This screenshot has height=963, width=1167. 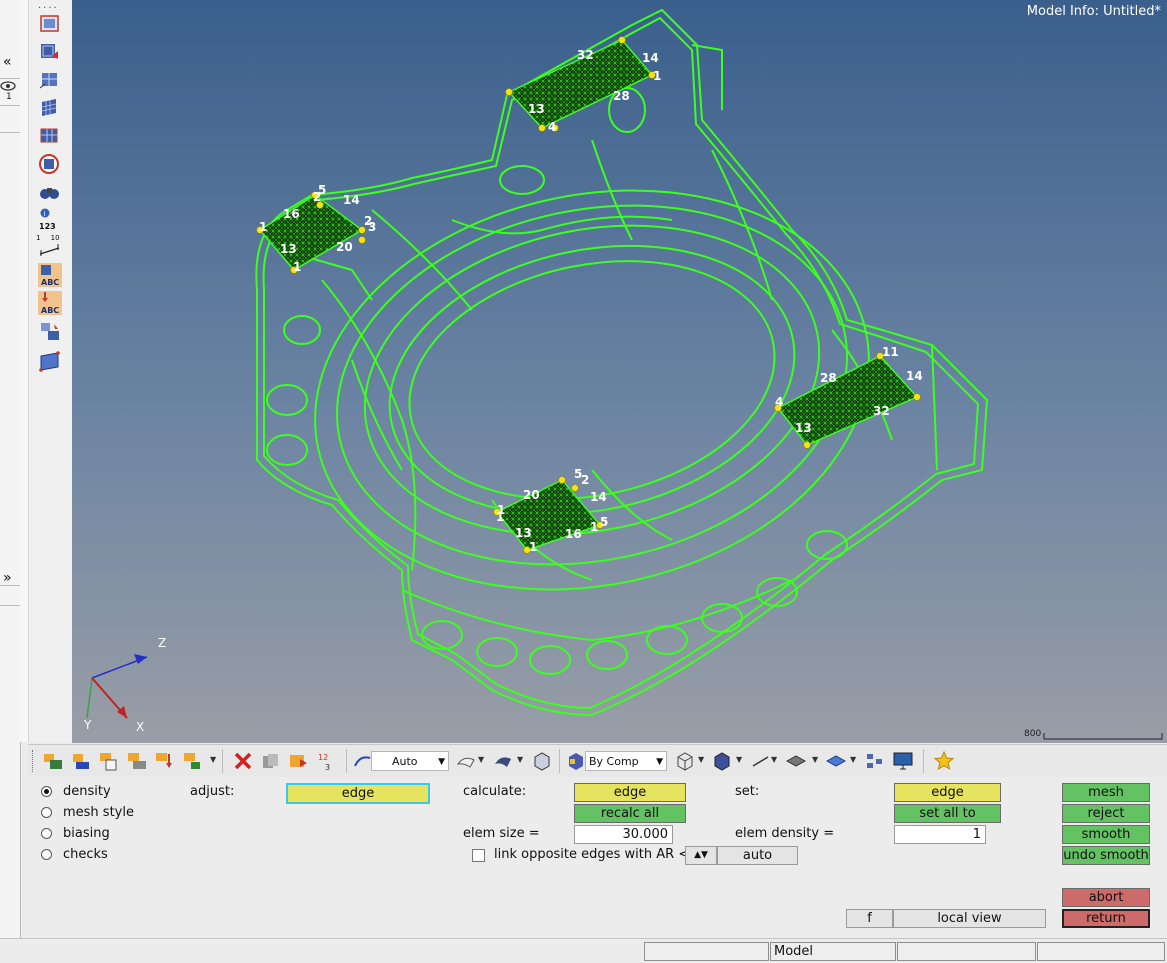 I want to click on abc-label-icon: ABC, so click(x=50, y=275).